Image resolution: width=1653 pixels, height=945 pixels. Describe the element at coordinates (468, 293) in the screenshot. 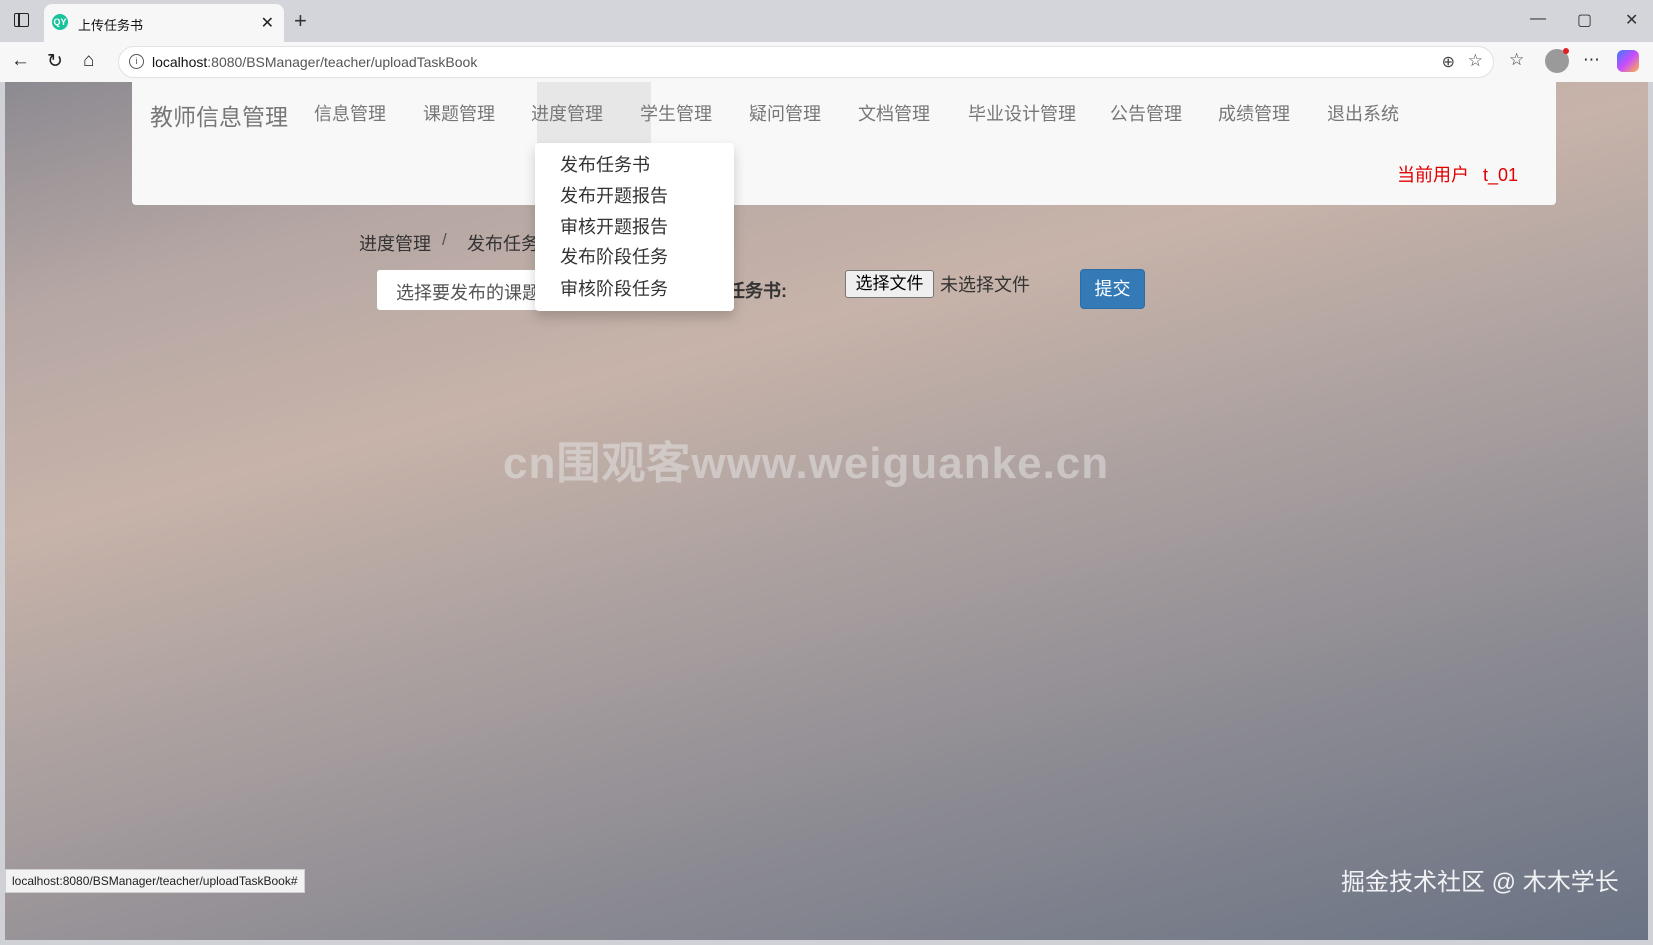

I see `topic-select-text: 选择要发布的课题` at that location.